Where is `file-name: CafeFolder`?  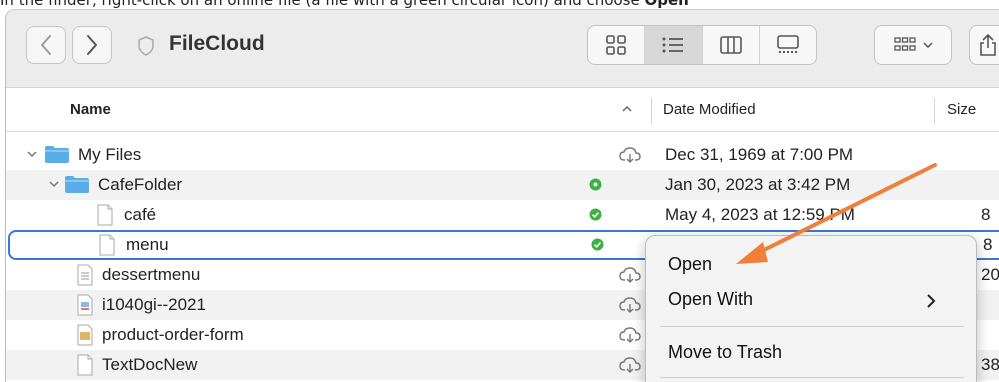 file-name: CafeFolder is located at coordinates (140, 184).